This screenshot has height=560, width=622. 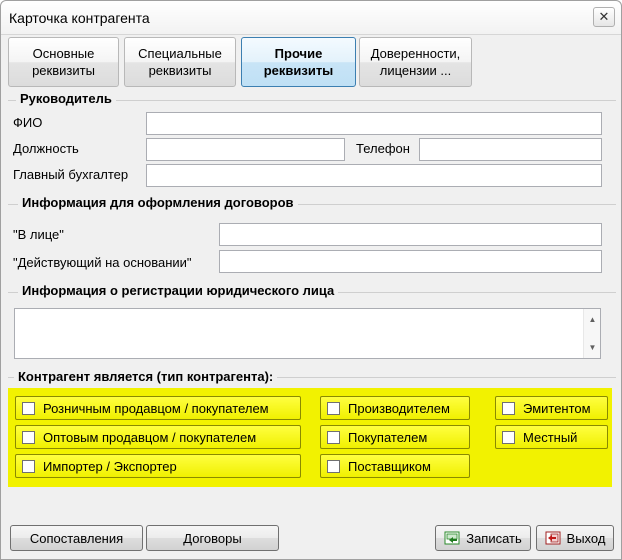 What do you see at coordinates (299, 333) in the screenshot?
I see `registration-textarea` at bounding box center [299, 333].